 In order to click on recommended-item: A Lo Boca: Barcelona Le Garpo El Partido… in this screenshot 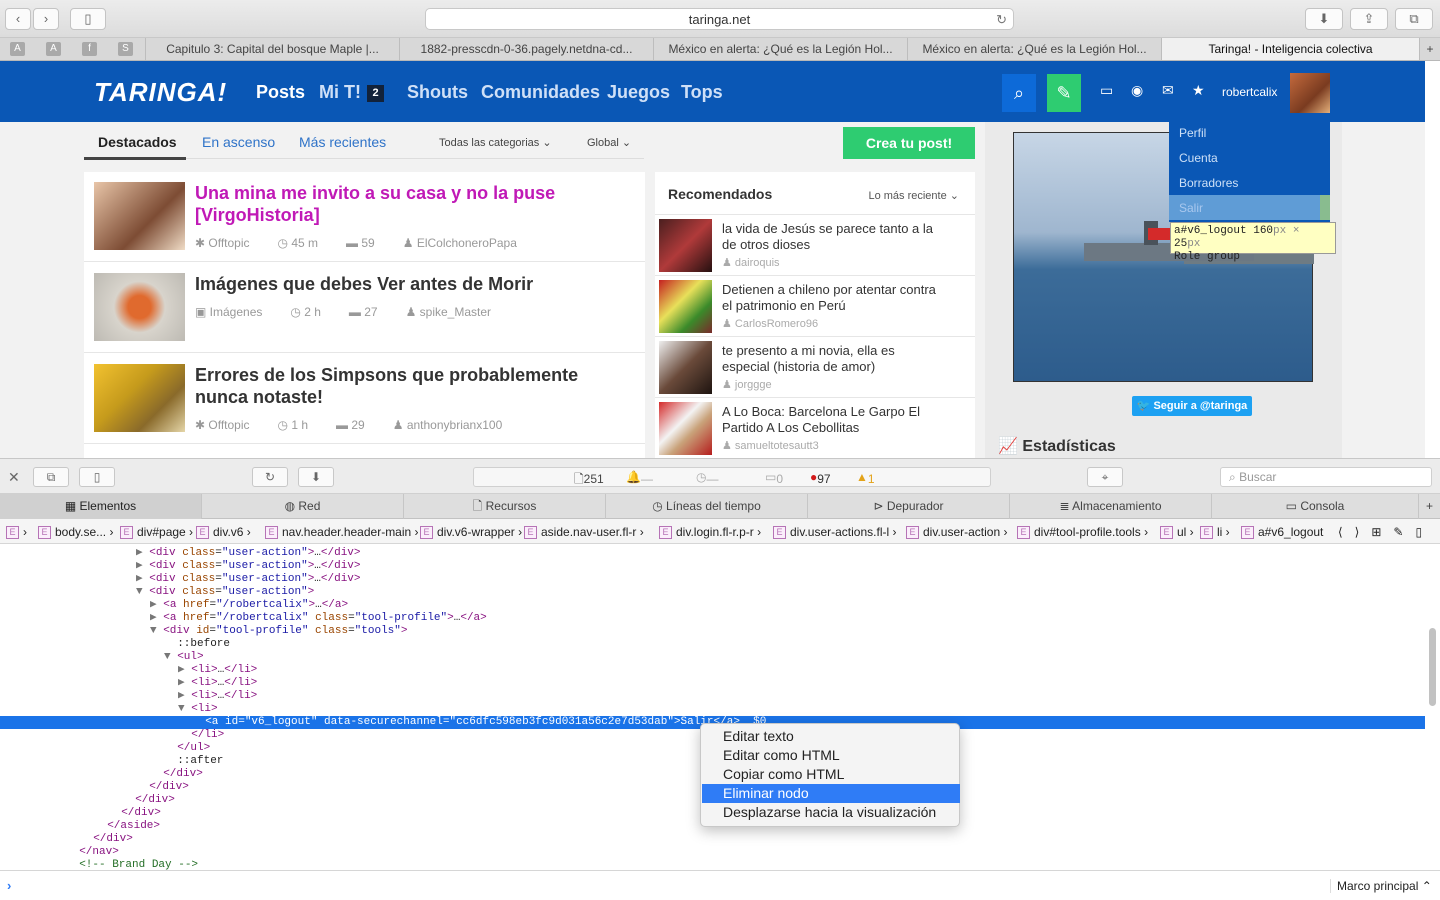, I will do `click(815, 427)`.